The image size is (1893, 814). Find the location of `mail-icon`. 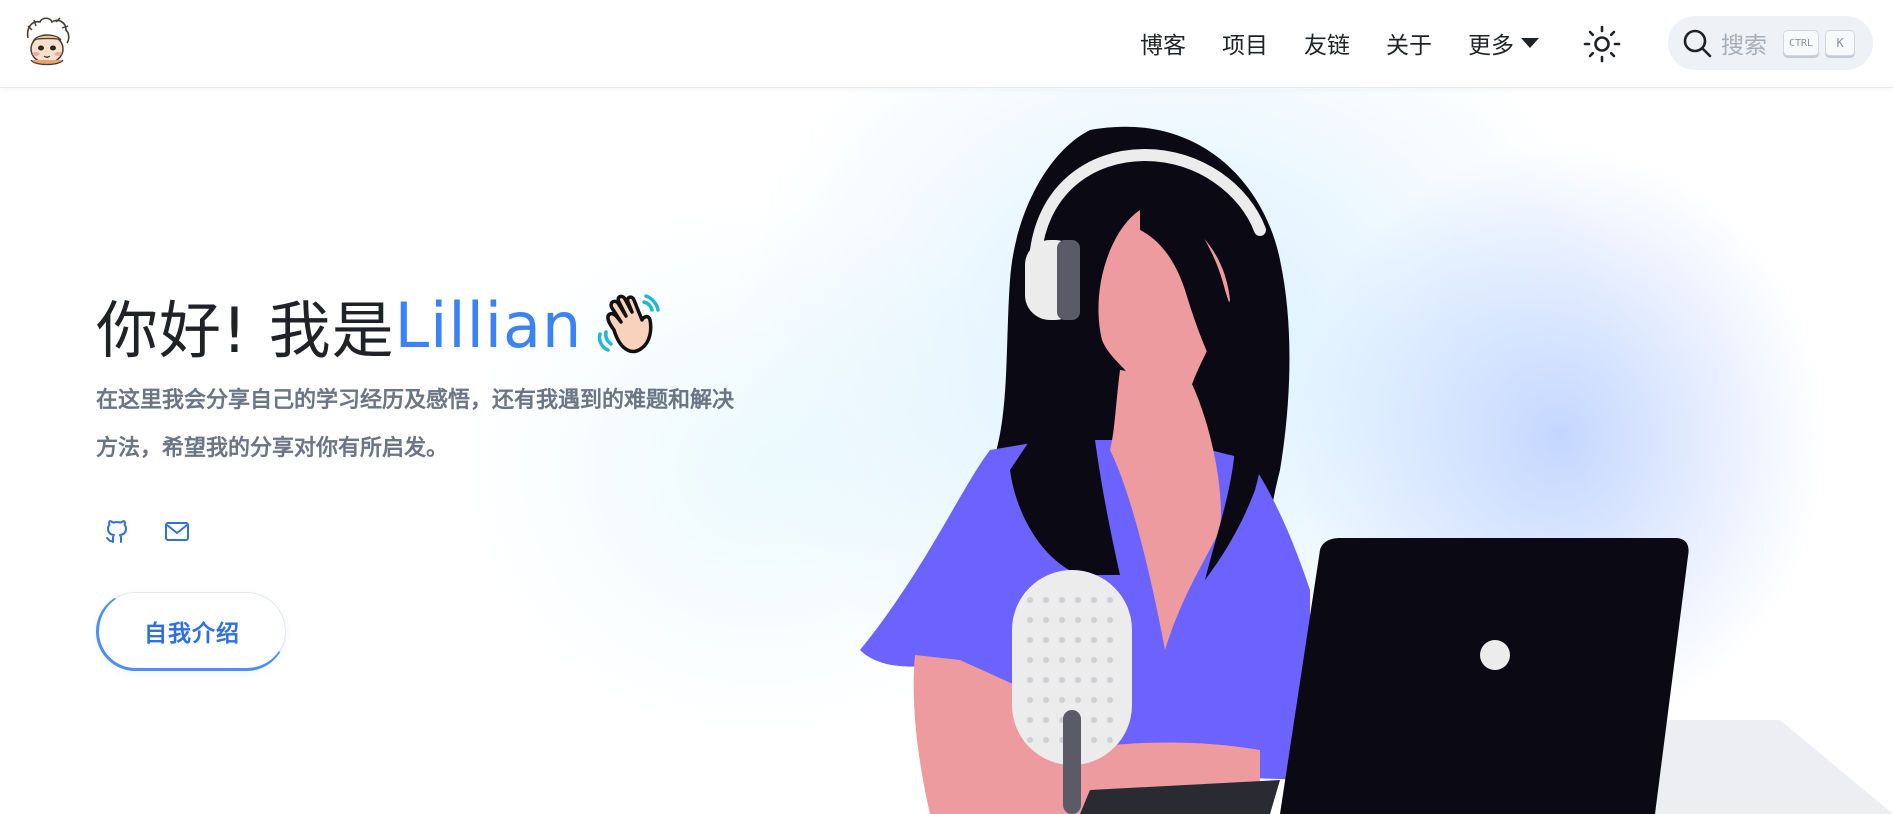

mail-icon is located at coordinates (177, 531).